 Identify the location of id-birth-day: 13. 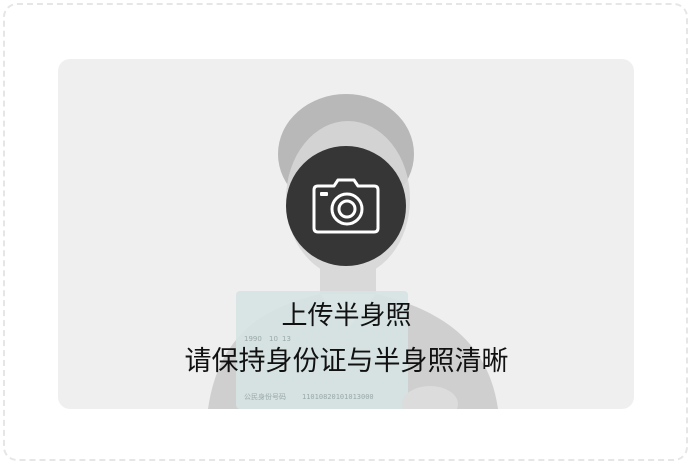
(286, 339).